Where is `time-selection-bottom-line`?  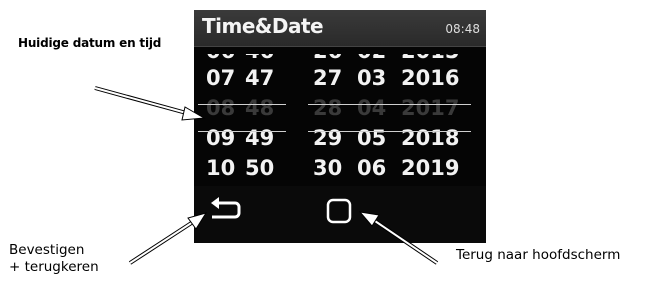 time-selection-bottom-line is located at coordinates (242, 131).